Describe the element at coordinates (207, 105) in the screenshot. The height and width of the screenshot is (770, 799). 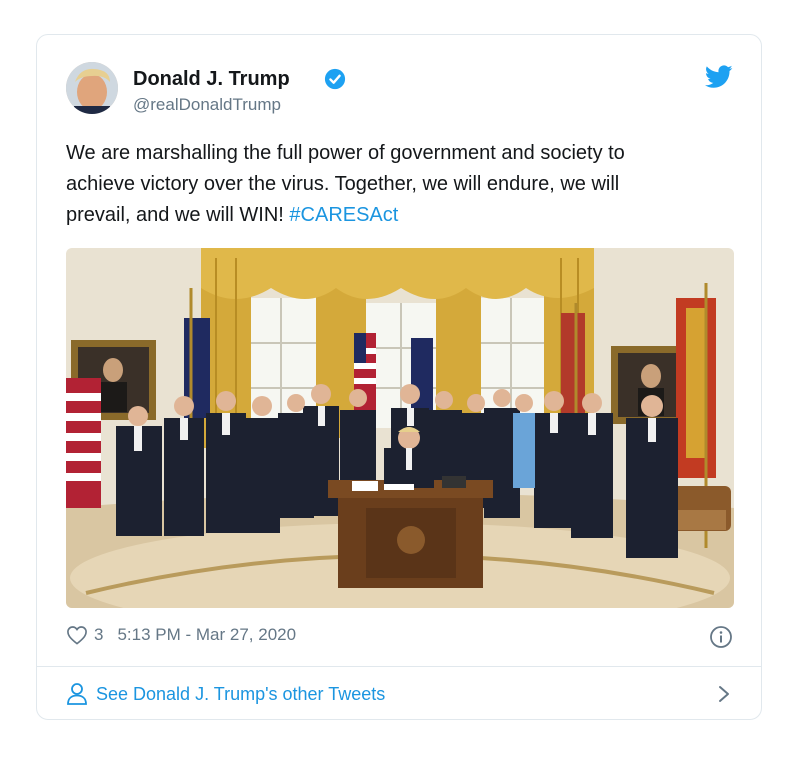
I see `author-handle: @realDonaldTrump` at that location.